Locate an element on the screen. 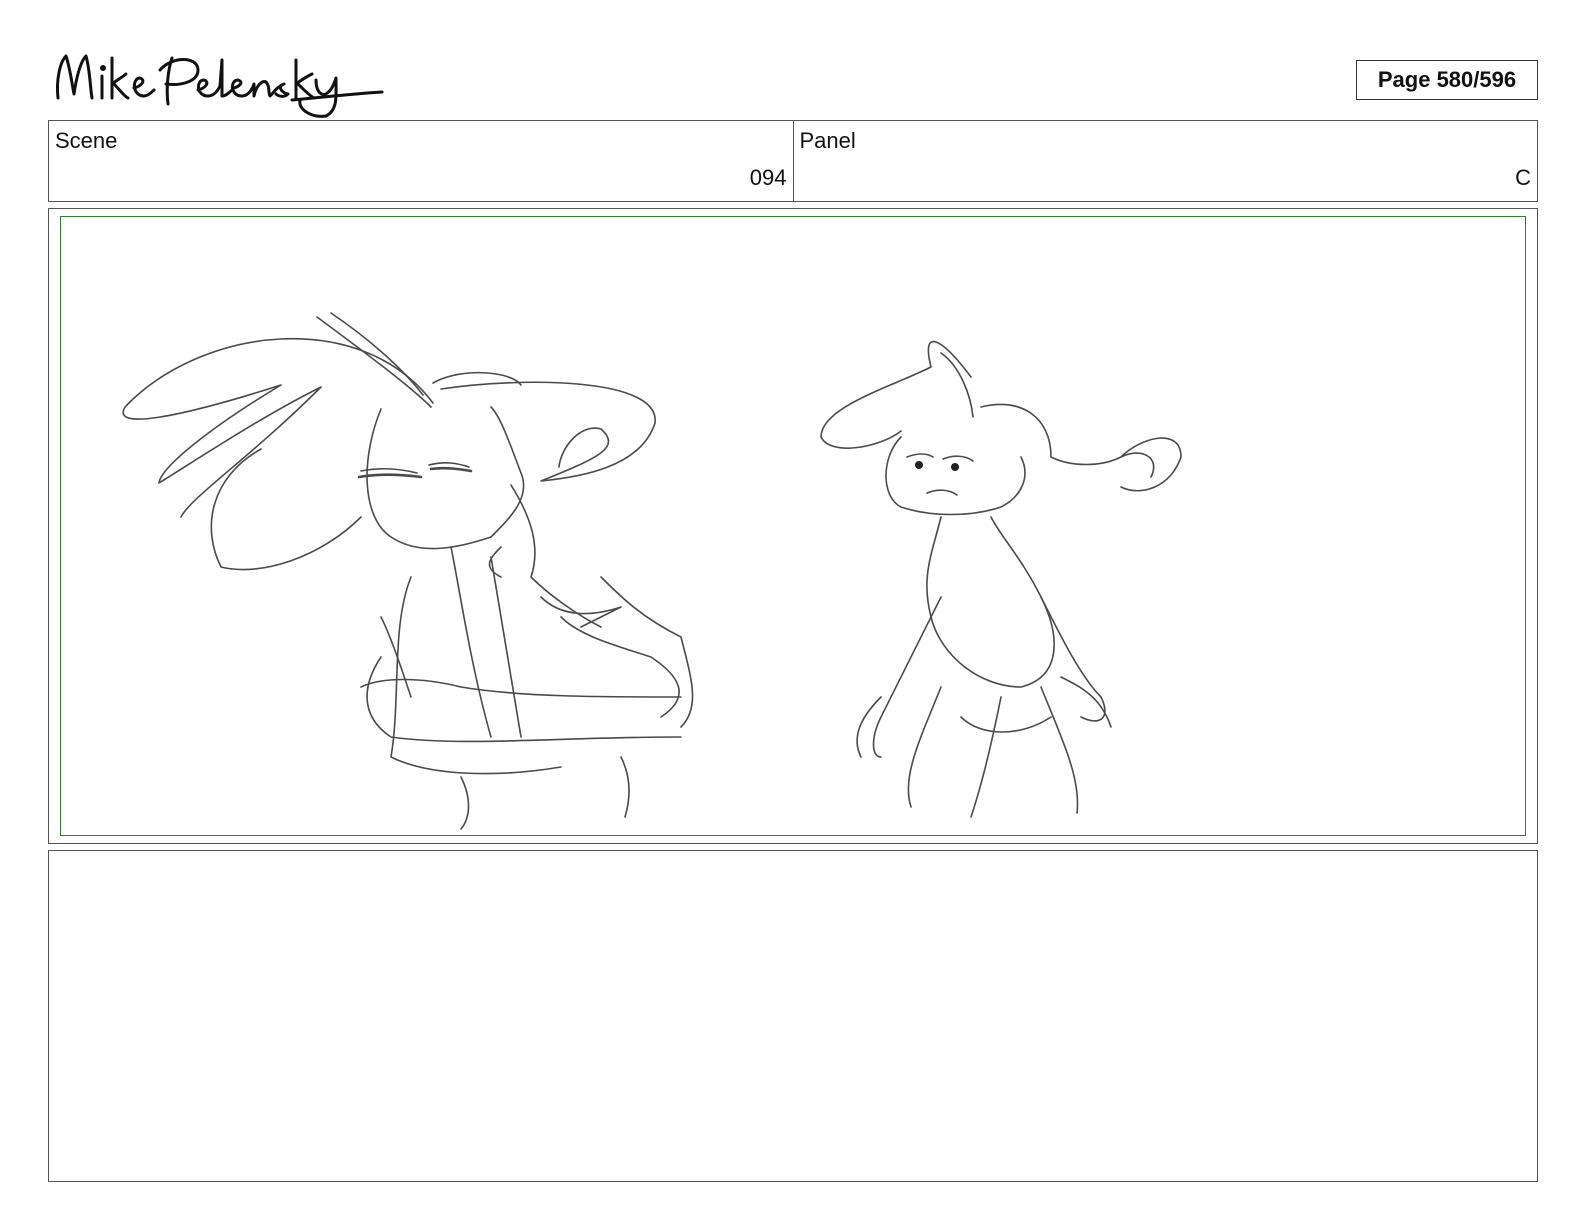 This screenshot has height=1224, width=1584. left-character-left-ear is located at coordinates (278, 427).